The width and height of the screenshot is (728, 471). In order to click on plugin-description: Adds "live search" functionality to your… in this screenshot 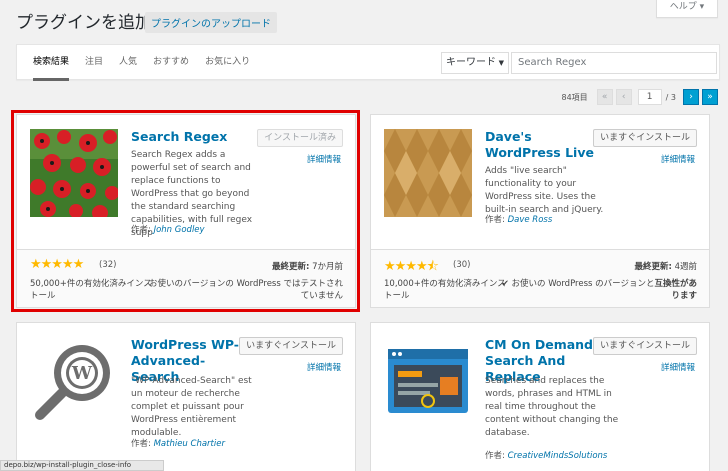, I will do `click(544, 190)`.